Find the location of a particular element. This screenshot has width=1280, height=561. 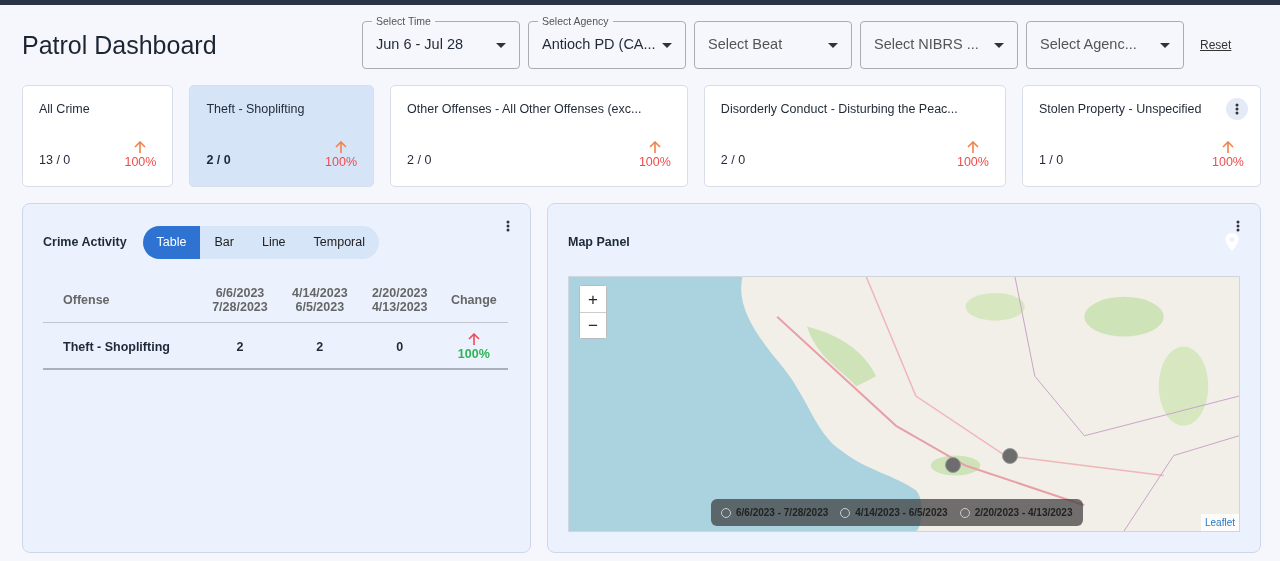

card-title: Stolen Property - Unspecified is located at coordinates (1120, 109).